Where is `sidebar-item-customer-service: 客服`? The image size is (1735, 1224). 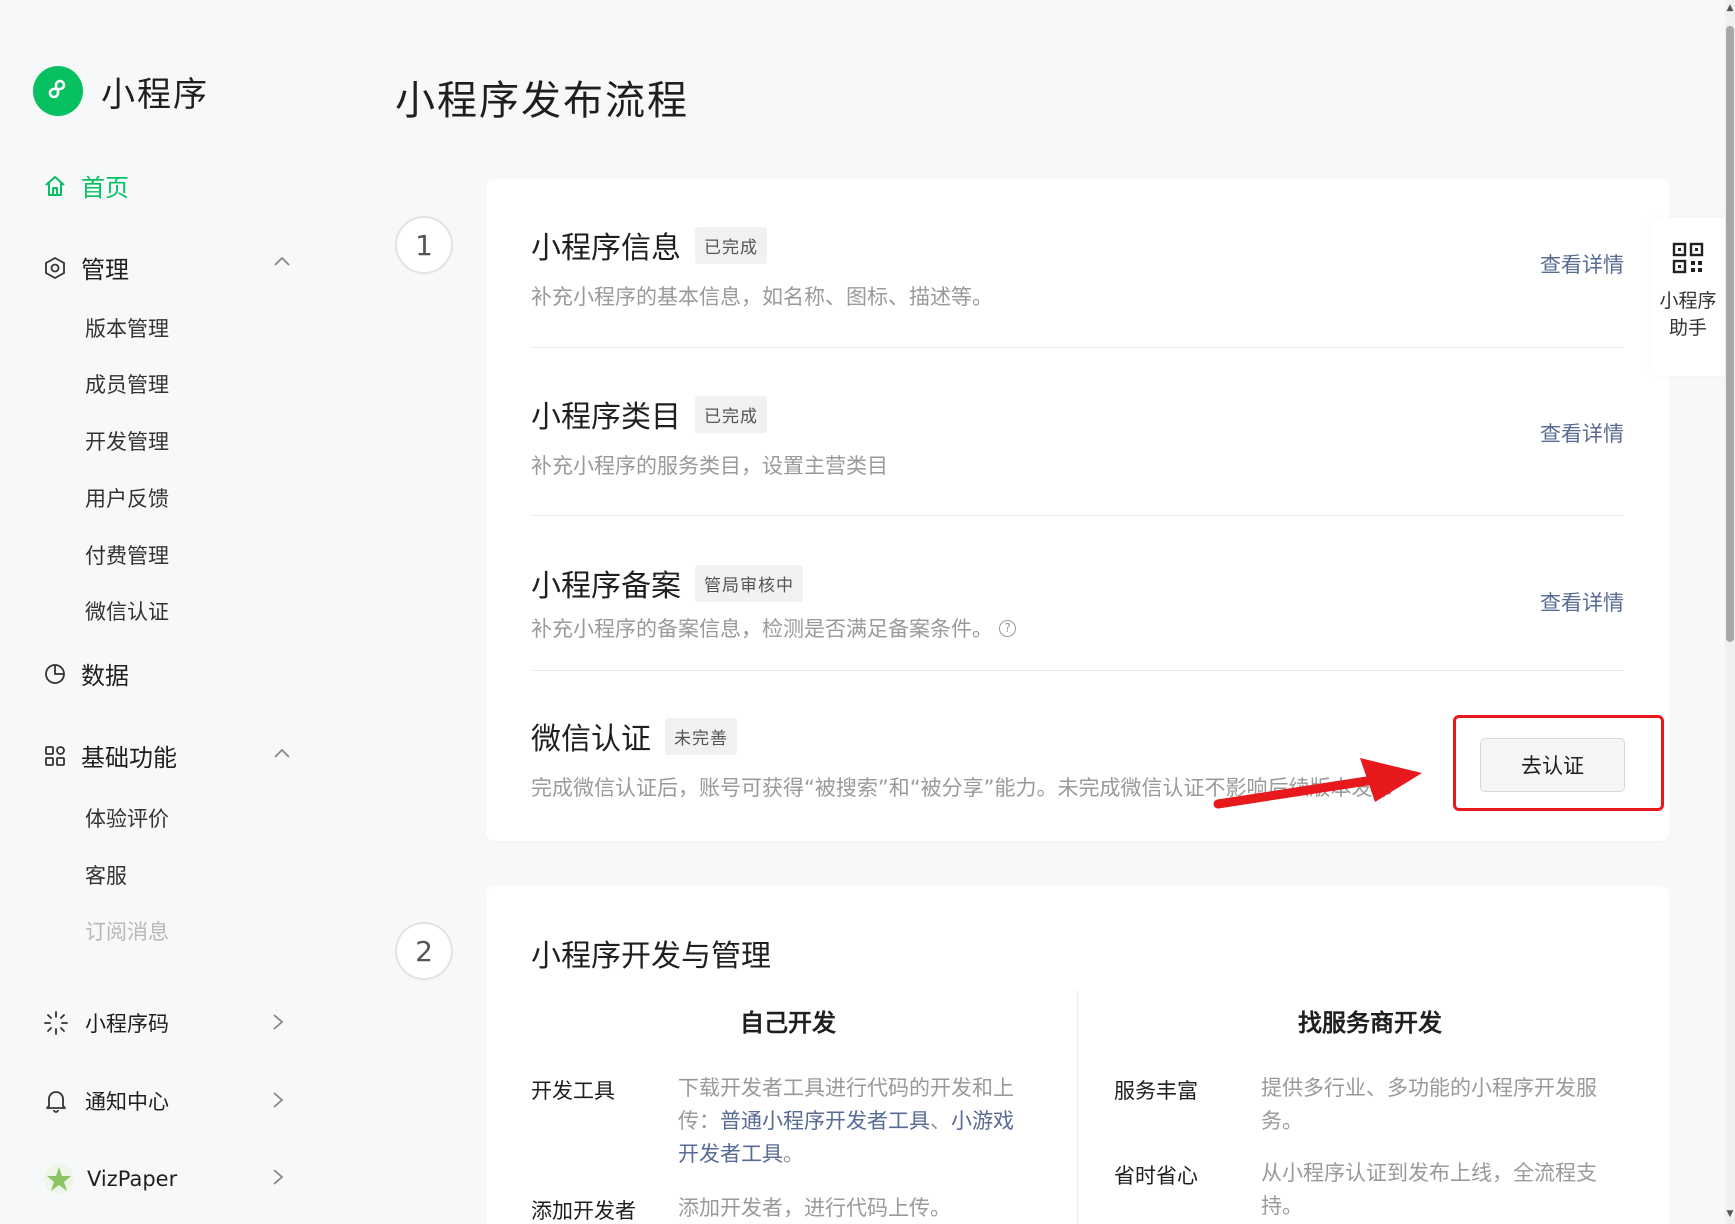 sidebar-item-customer-service: 客服 is located at coordinates (106, 875).